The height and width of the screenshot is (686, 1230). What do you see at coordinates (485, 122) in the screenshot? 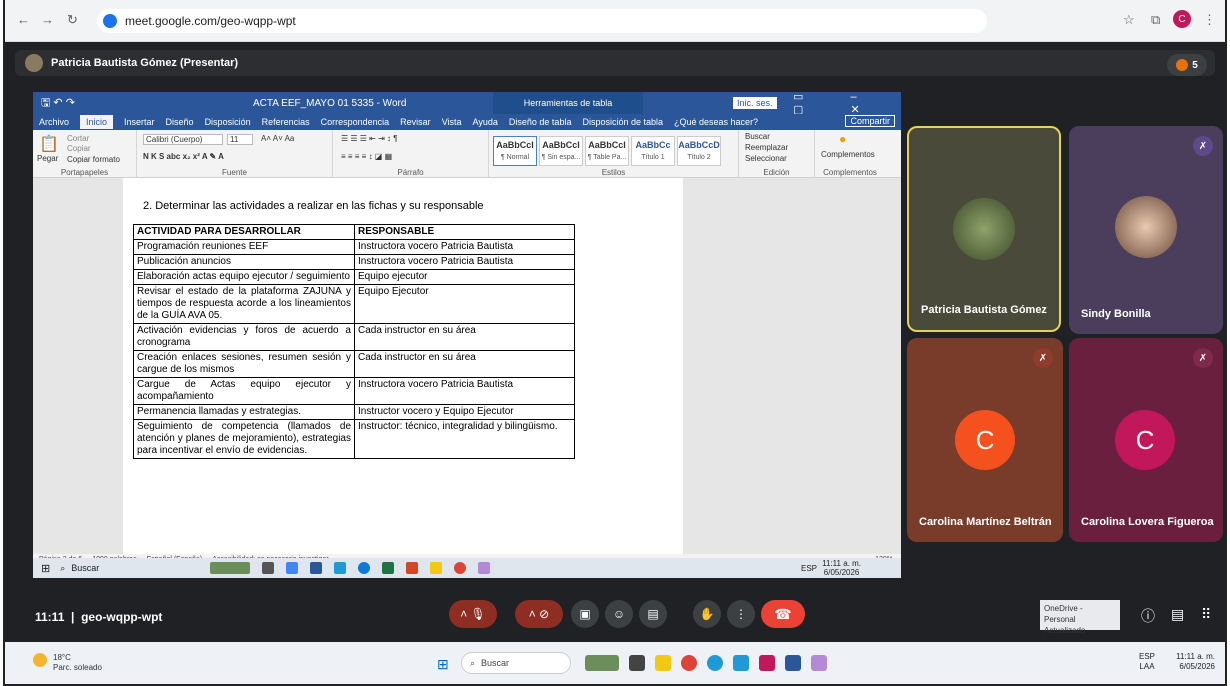
I see `tab-ayuda: Ayuda` at bounding box center [485, 122].